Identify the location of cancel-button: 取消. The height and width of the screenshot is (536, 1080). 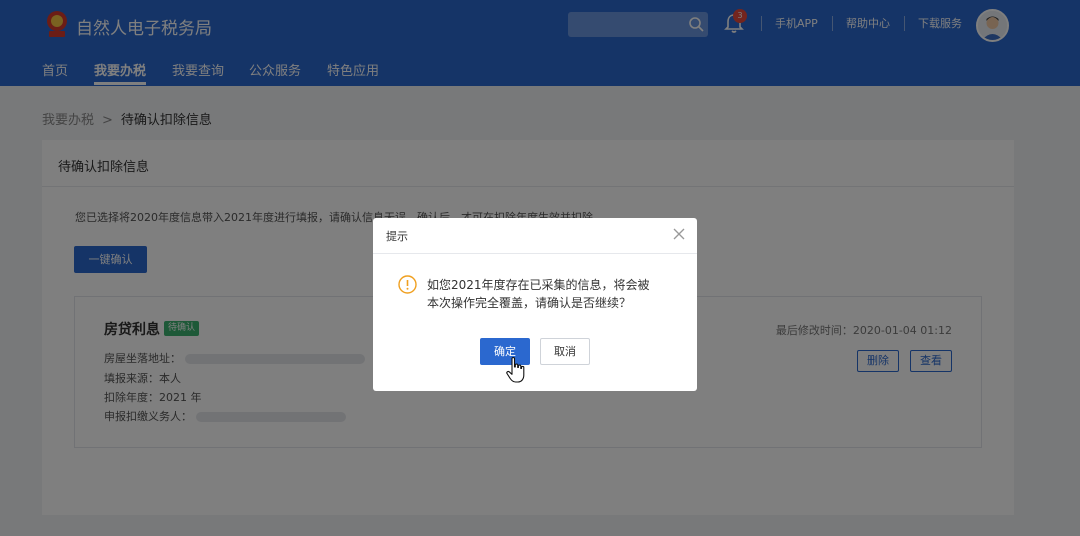
(565, 351).